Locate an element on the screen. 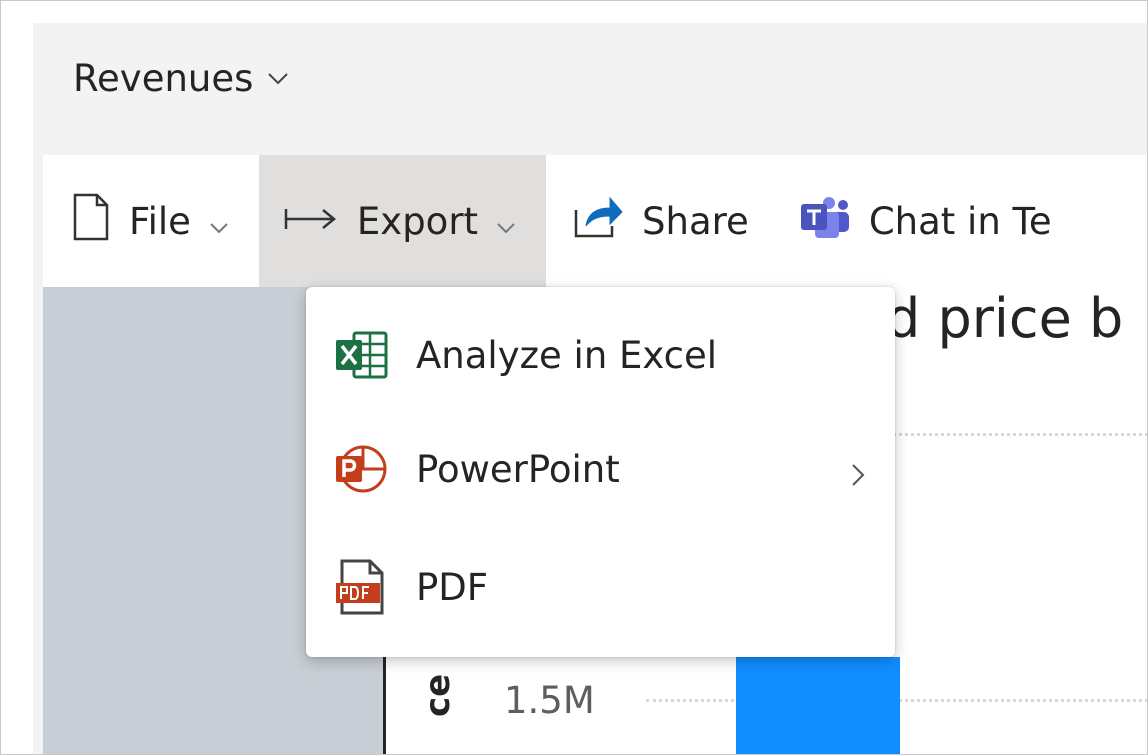 This screenshot has height=755, width=1148. export-menu-button: Export is located at coordinates (402, 221).